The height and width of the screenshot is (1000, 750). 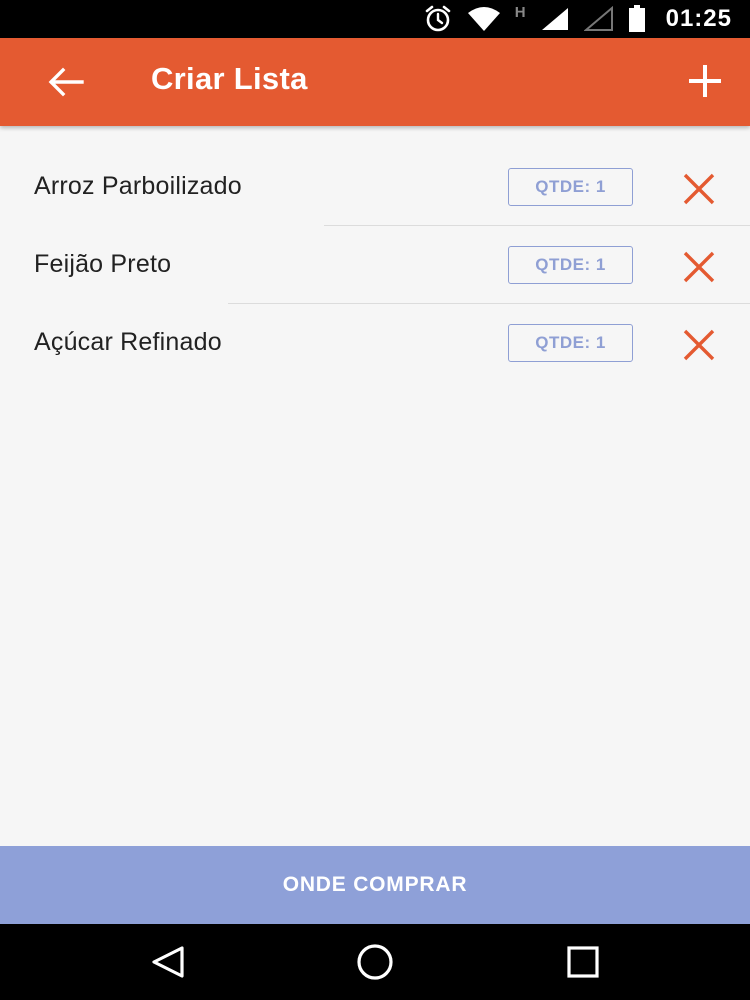 What do you see at coordinates (375, 344) in the screenshot?
I see `list-item: Açúcar Refinado QTDE: 1` at bounding box center [375, 344].